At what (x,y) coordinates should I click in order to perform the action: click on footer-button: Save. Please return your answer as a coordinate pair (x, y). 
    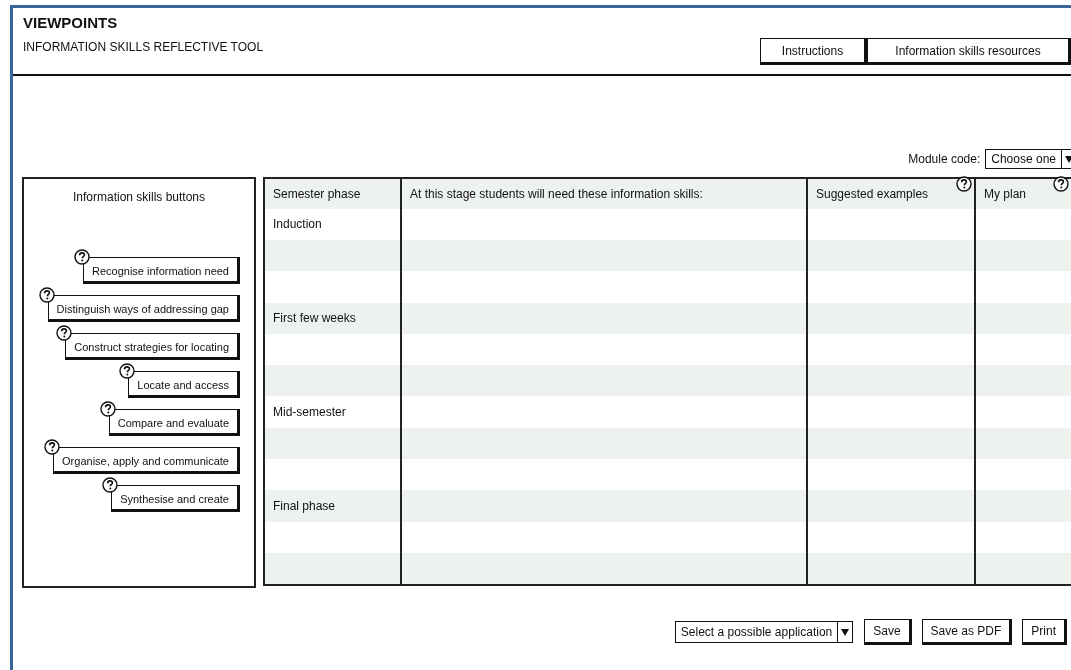
    Looking at the image, I should click on (888, 632).